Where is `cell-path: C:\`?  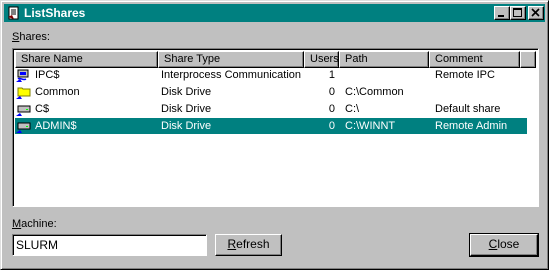 cell-path: C:\ is located at coordinates (352, 109).